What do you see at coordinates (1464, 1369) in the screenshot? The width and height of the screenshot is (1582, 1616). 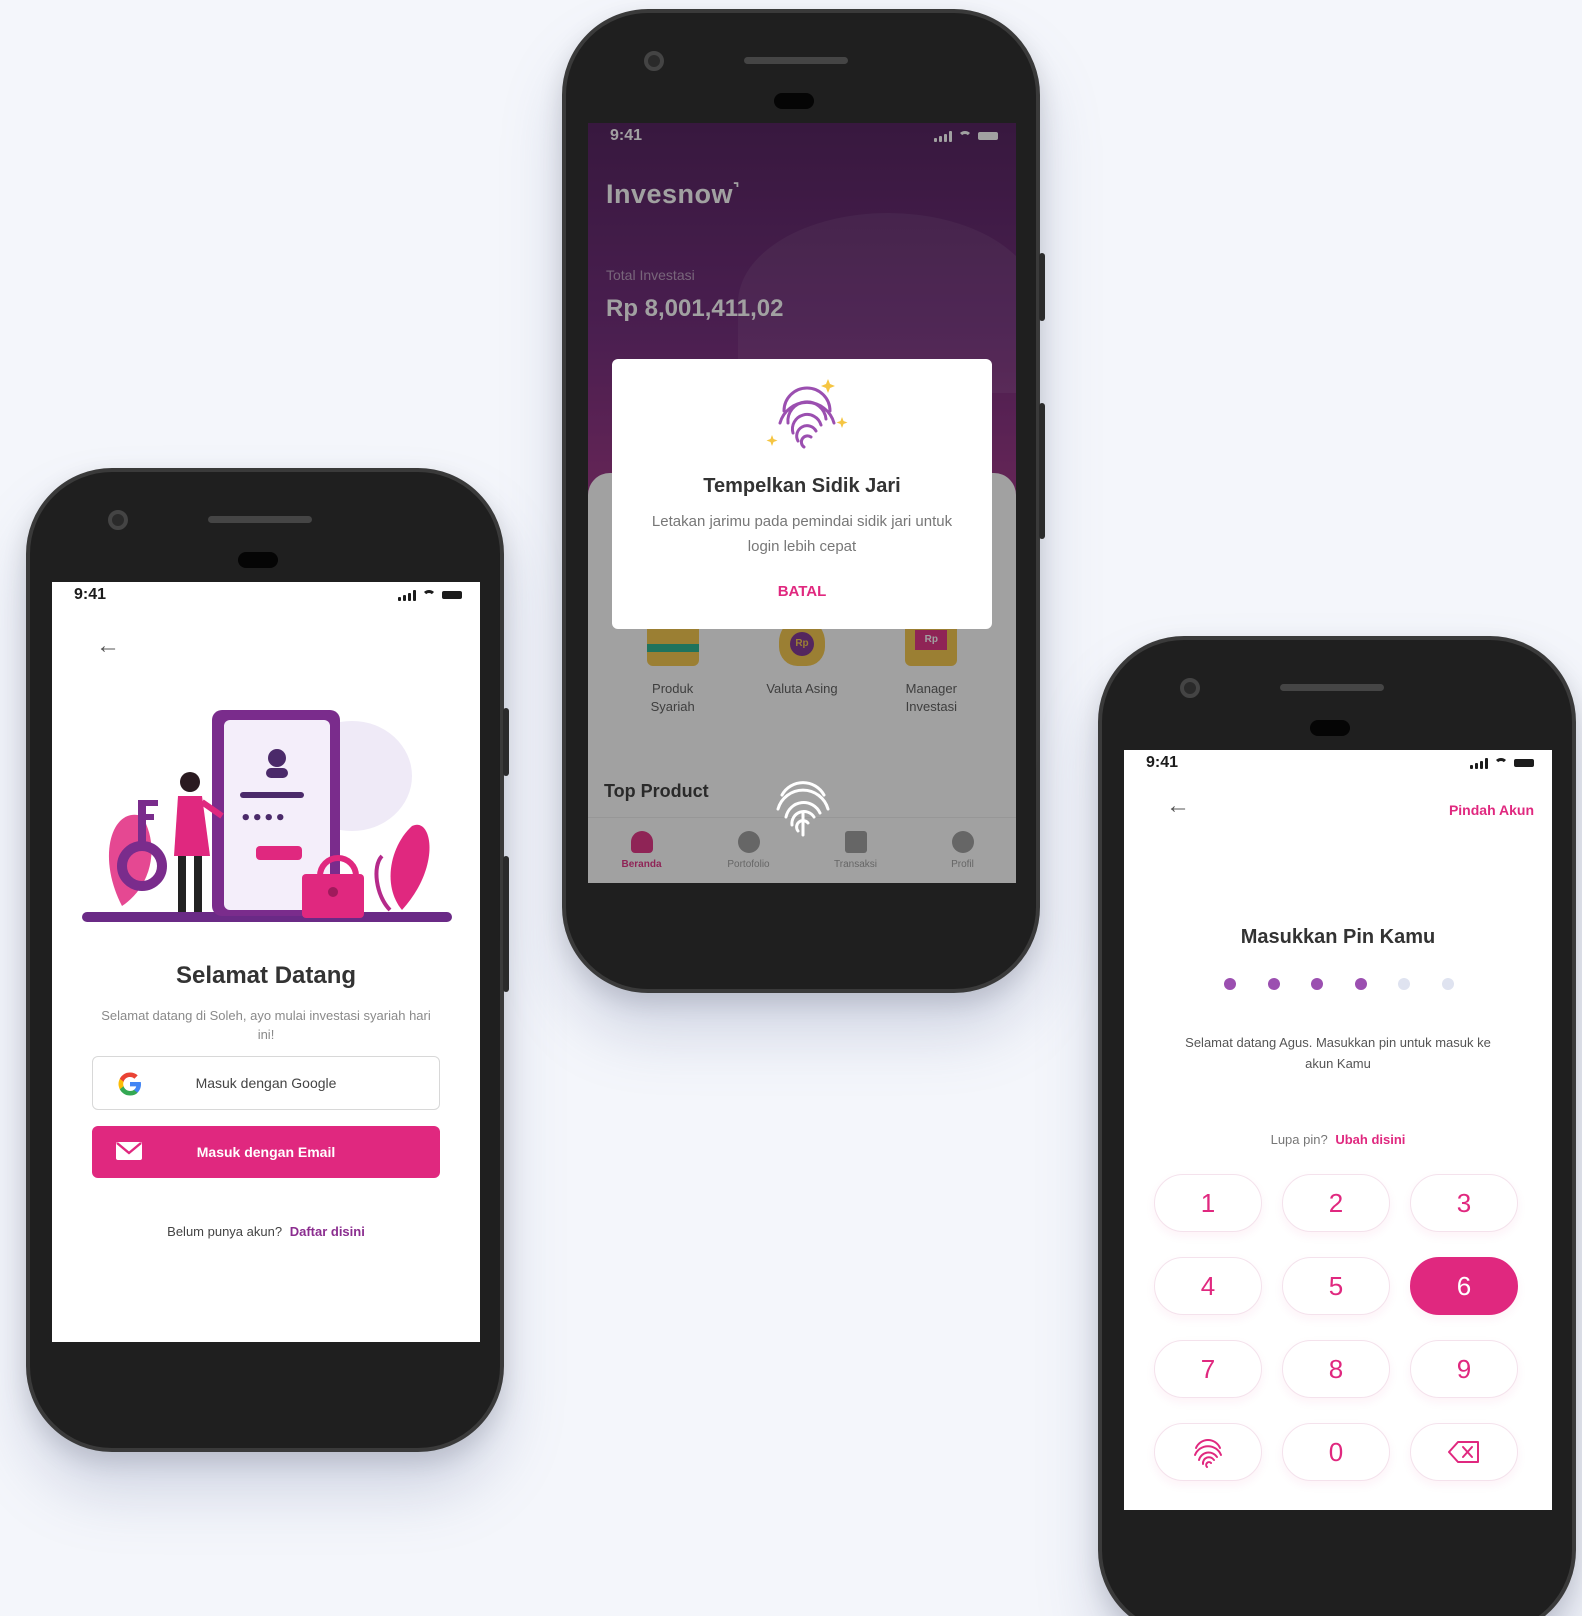 I see `key-9: 9` at bounding box center [1464, 1369].